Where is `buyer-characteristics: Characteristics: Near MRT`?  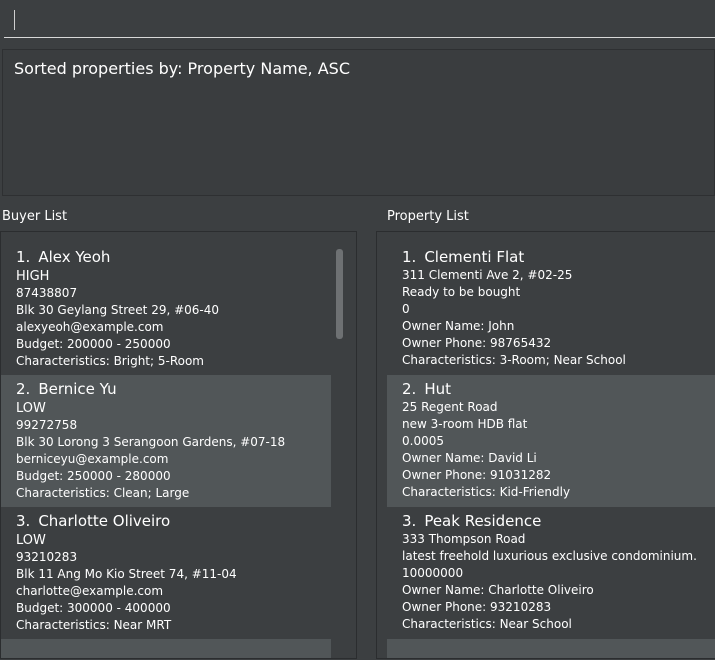 buyer-characteristics: Characteristics: Near MRT is located at coordinates (94, 625).